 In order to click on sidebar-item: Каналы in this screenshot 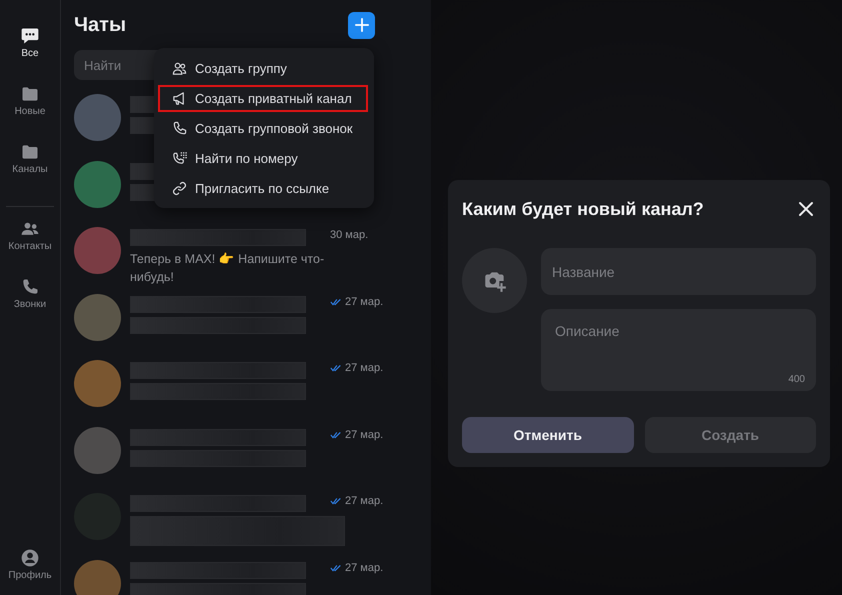, I will do `click(30, 158)`.